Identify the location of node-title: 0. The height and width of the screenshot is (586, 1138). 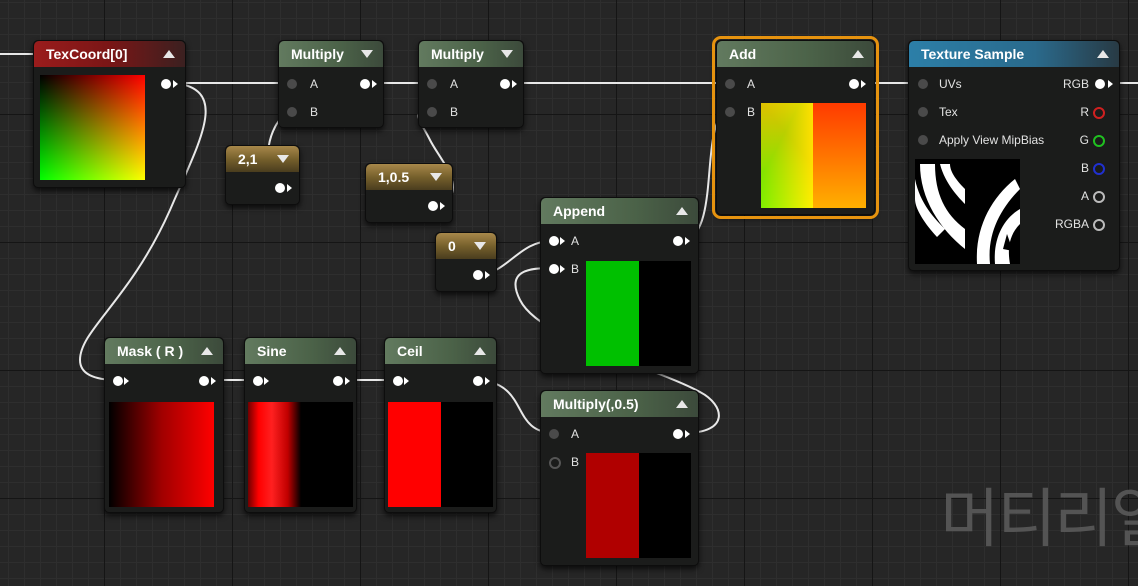
(452, 246).